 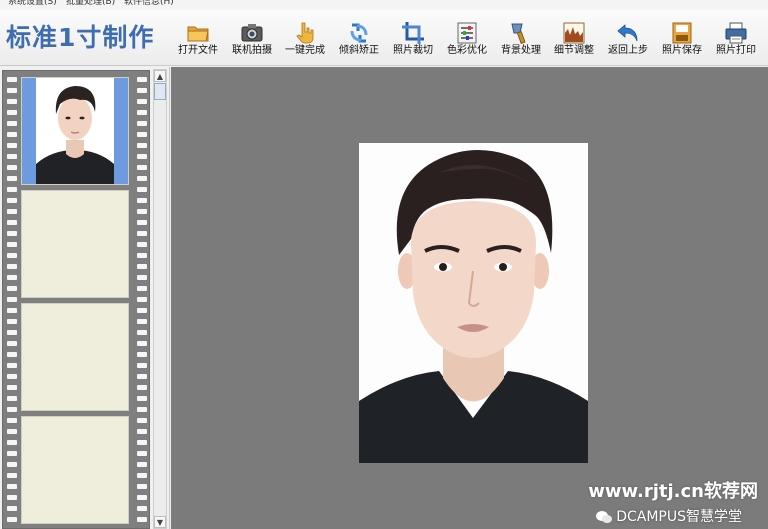 What do you see at coordinates (160, 76) in the screenshot?
I see `scroll-up-arrow: ▲` at bounding box center [160, 76].